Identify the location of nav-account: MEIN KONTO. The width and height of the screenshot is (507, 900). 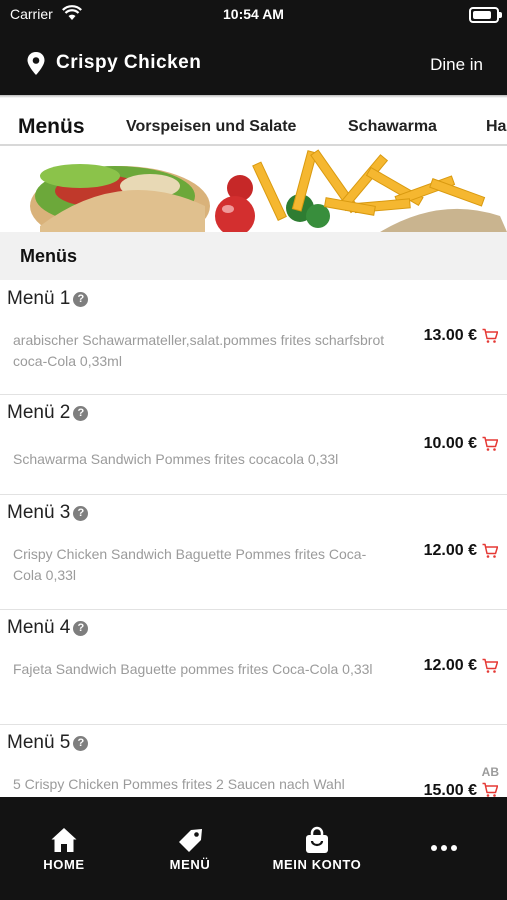
(317, 849).